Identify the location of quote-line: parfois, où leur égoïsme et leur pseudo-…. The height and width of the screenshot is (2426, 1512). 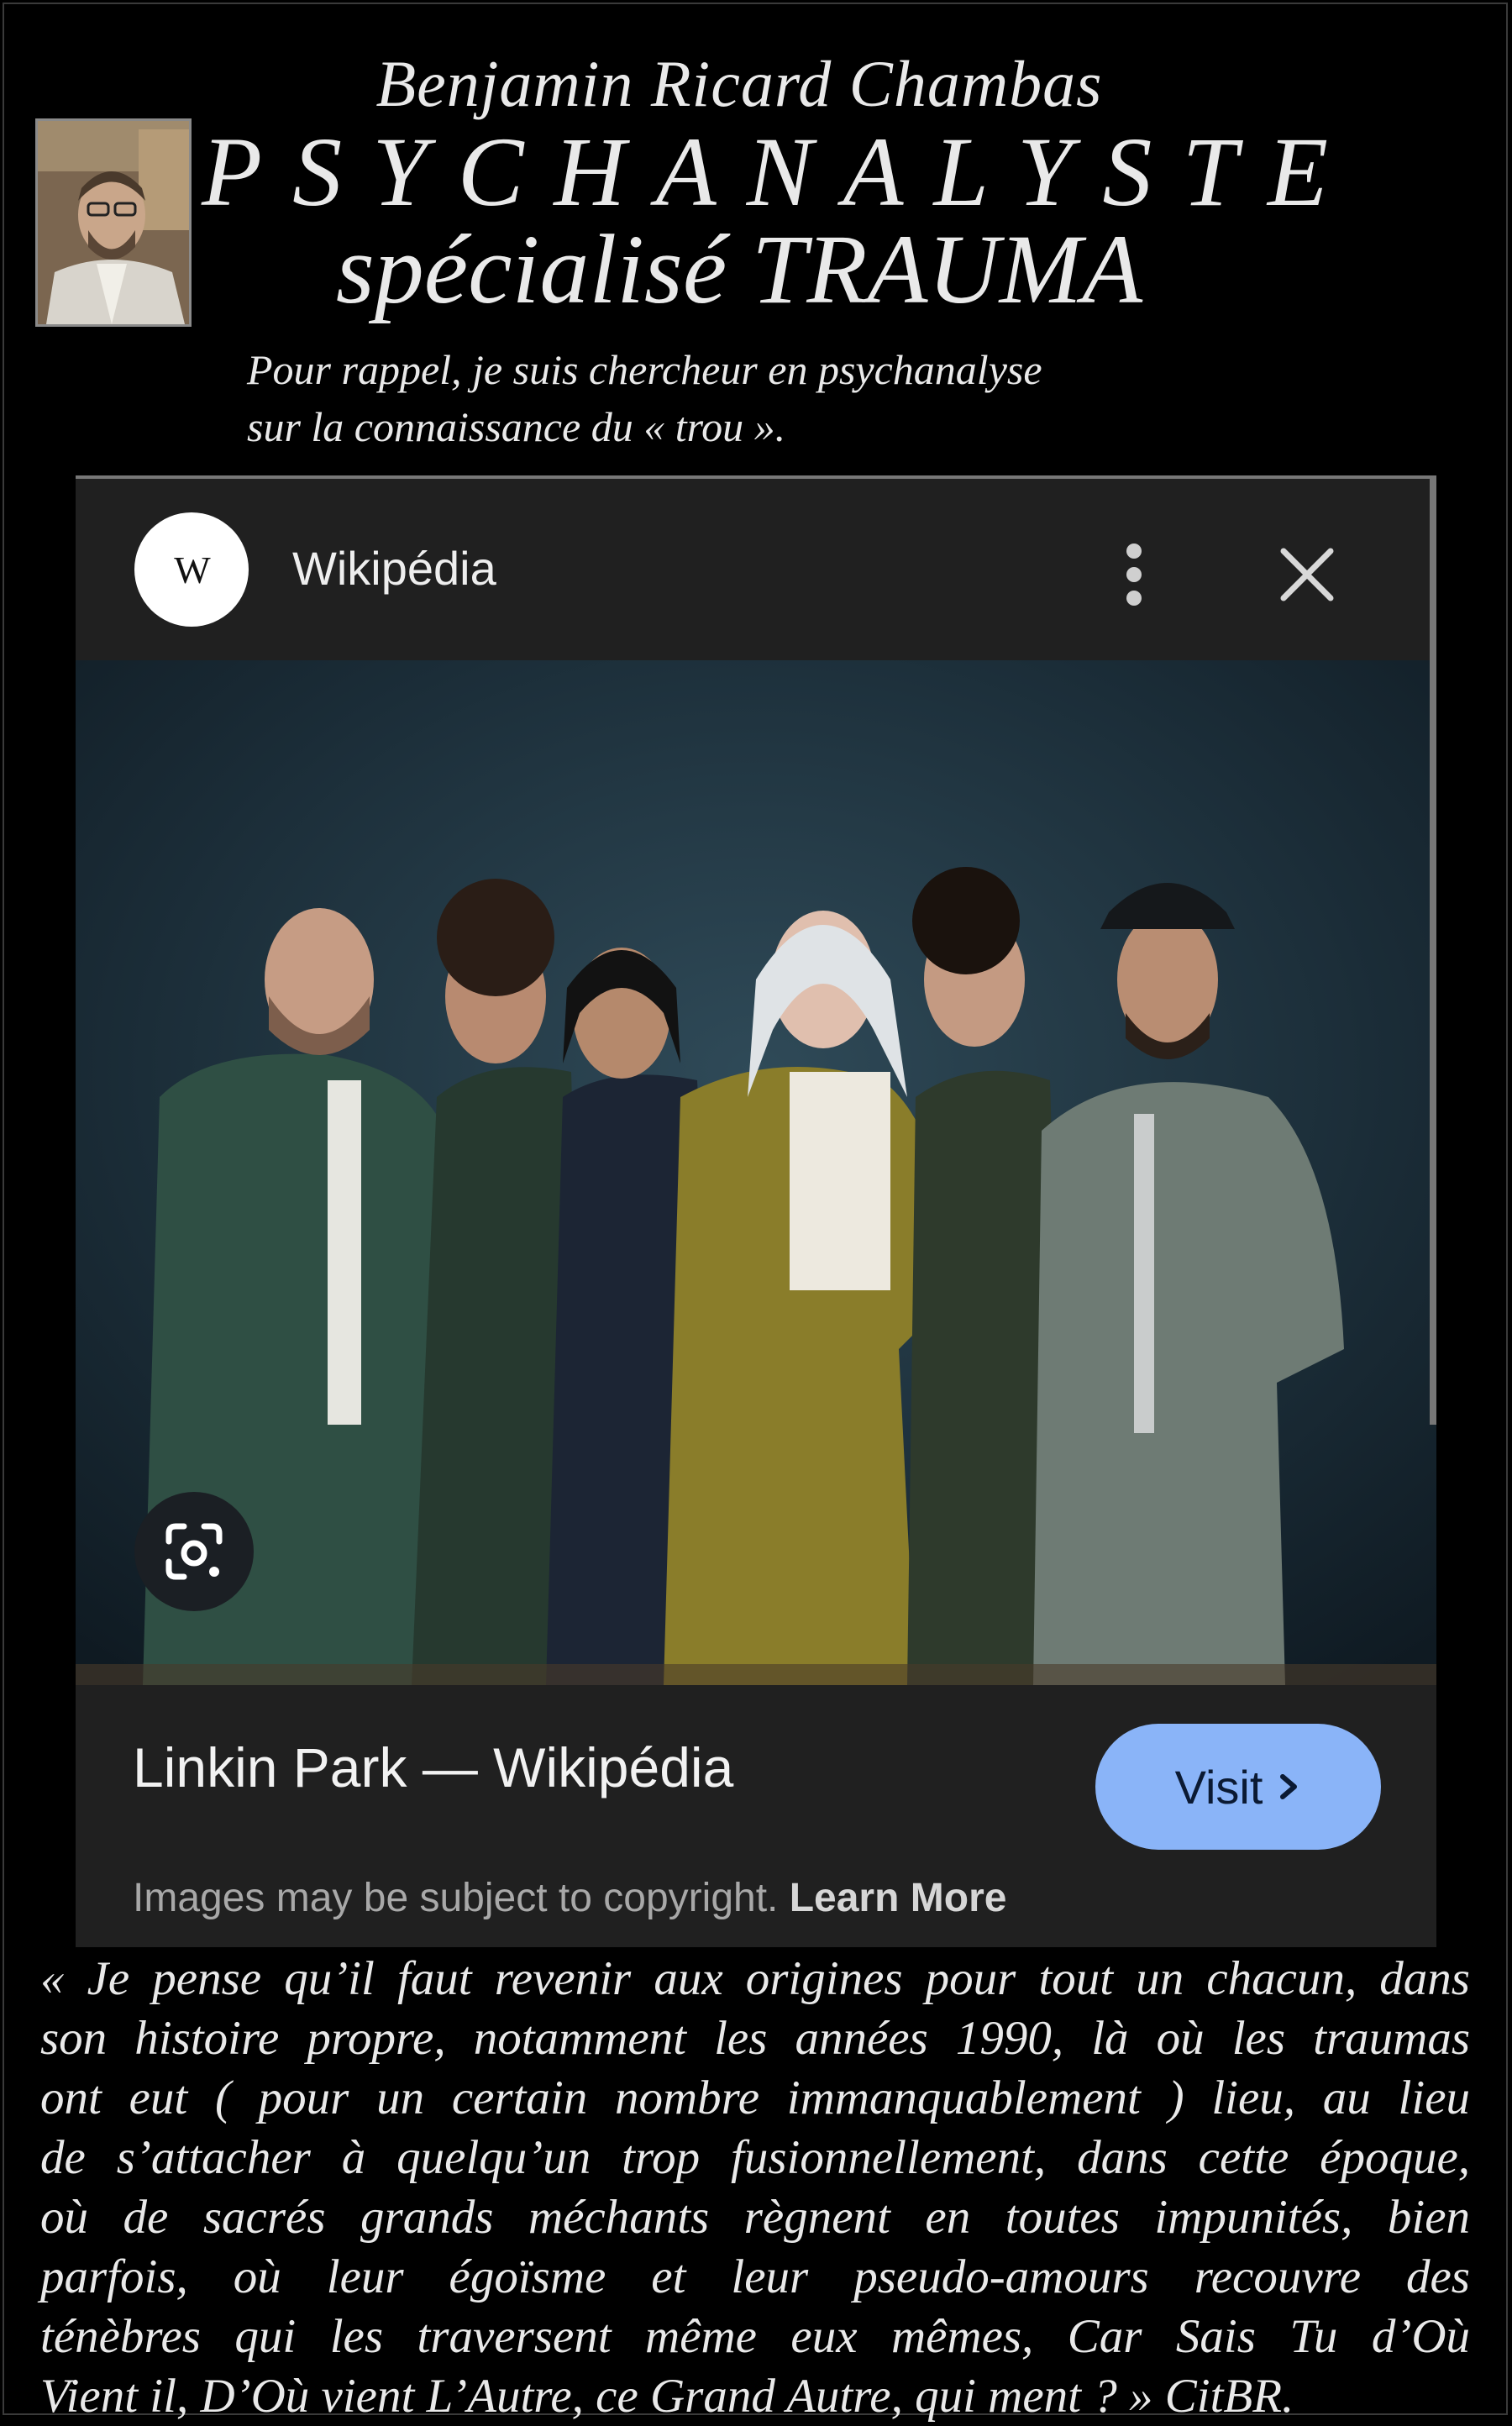
(755, 2276).